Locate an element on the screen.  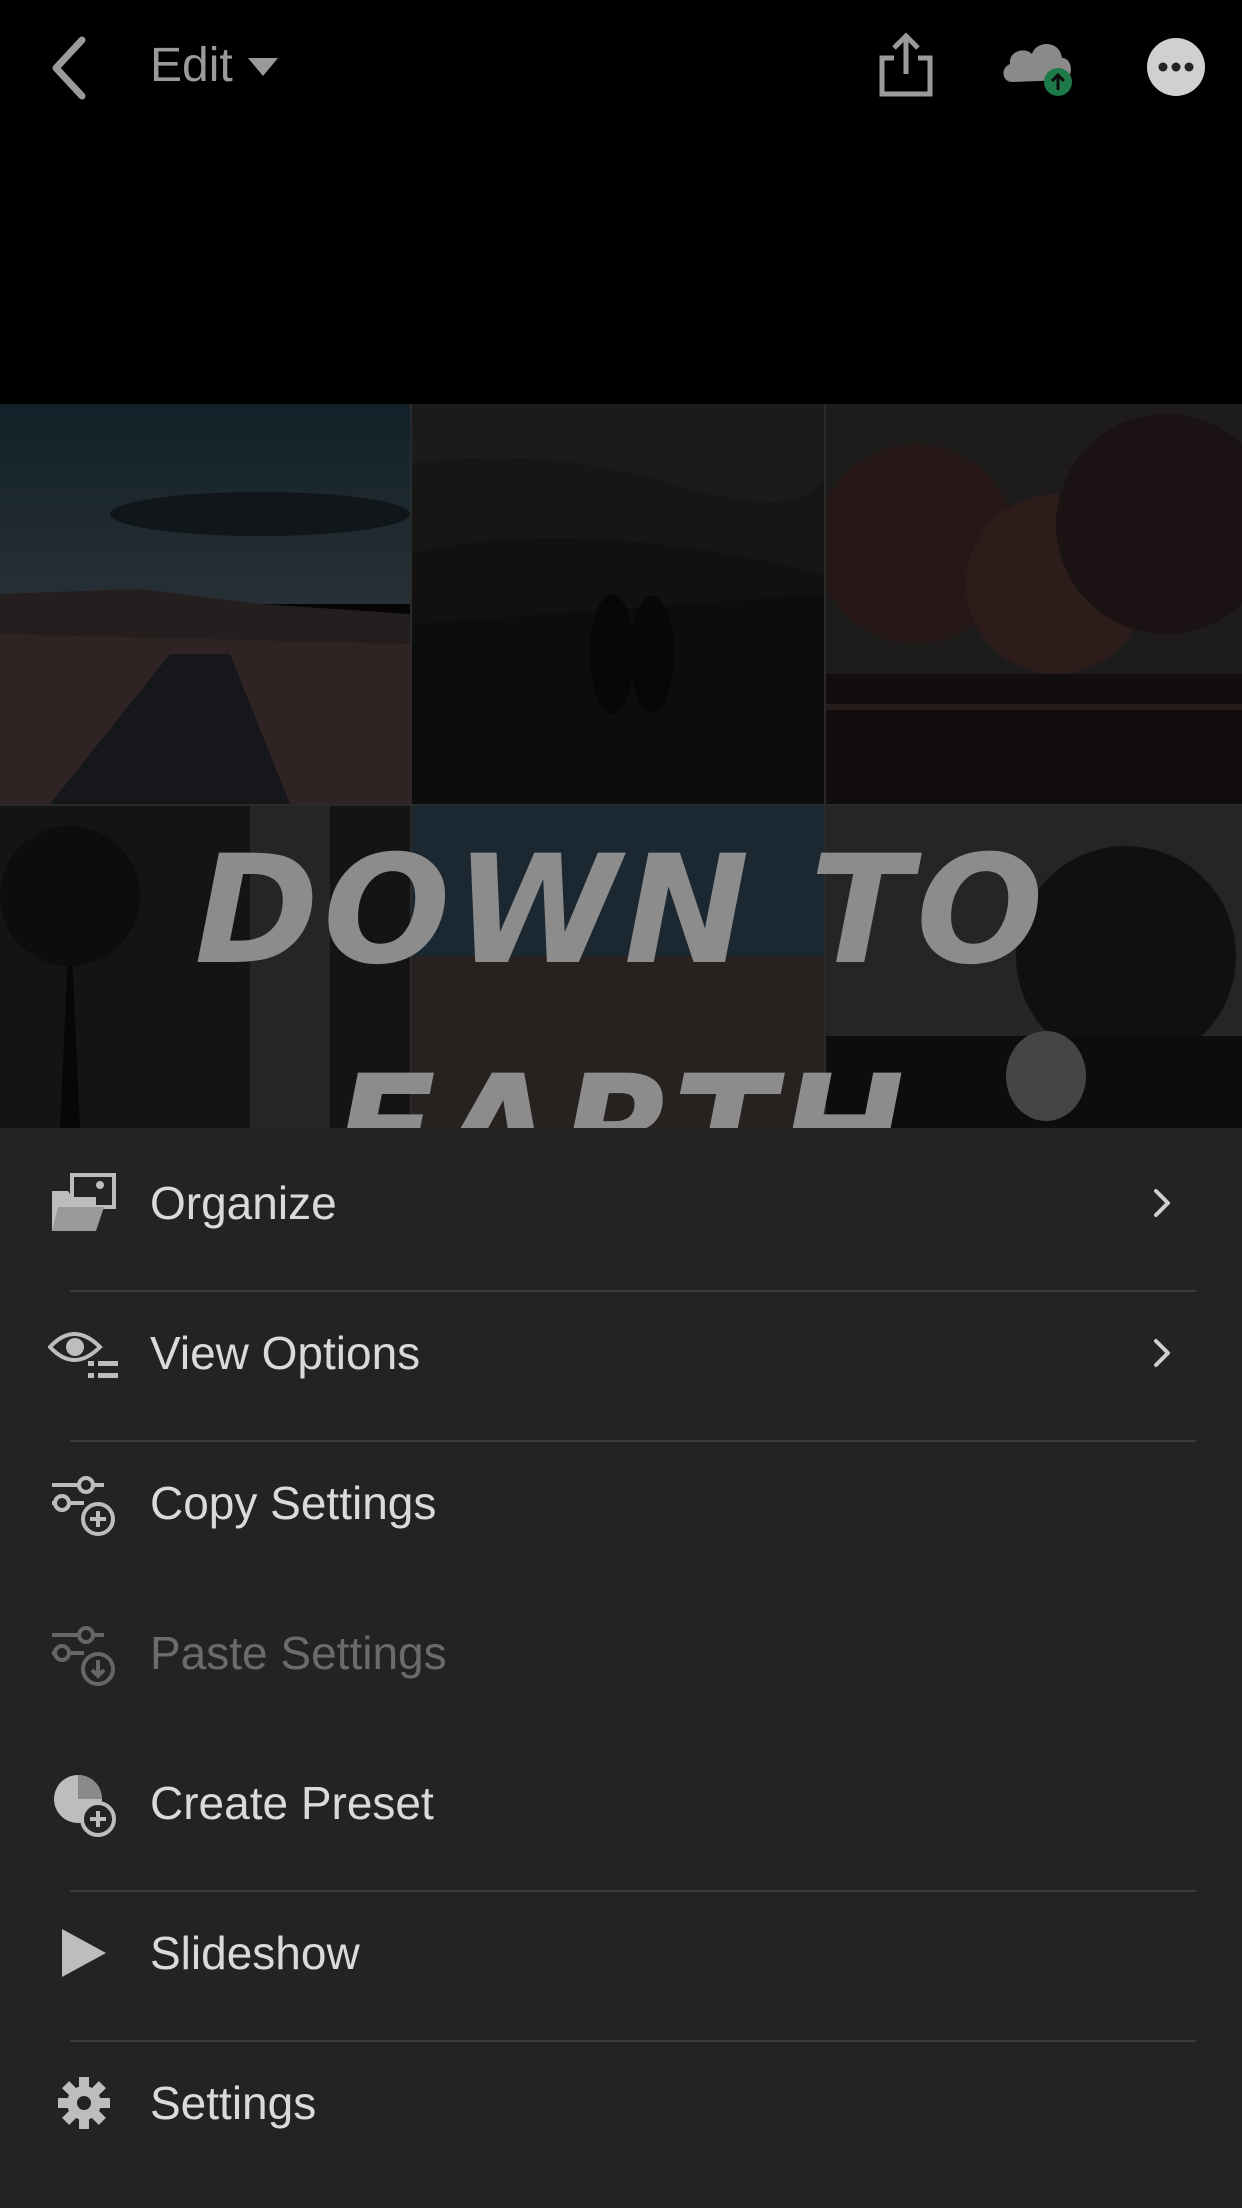
menu-item-copy-settings: Copy Settings is located at coordinates (621, 1503).